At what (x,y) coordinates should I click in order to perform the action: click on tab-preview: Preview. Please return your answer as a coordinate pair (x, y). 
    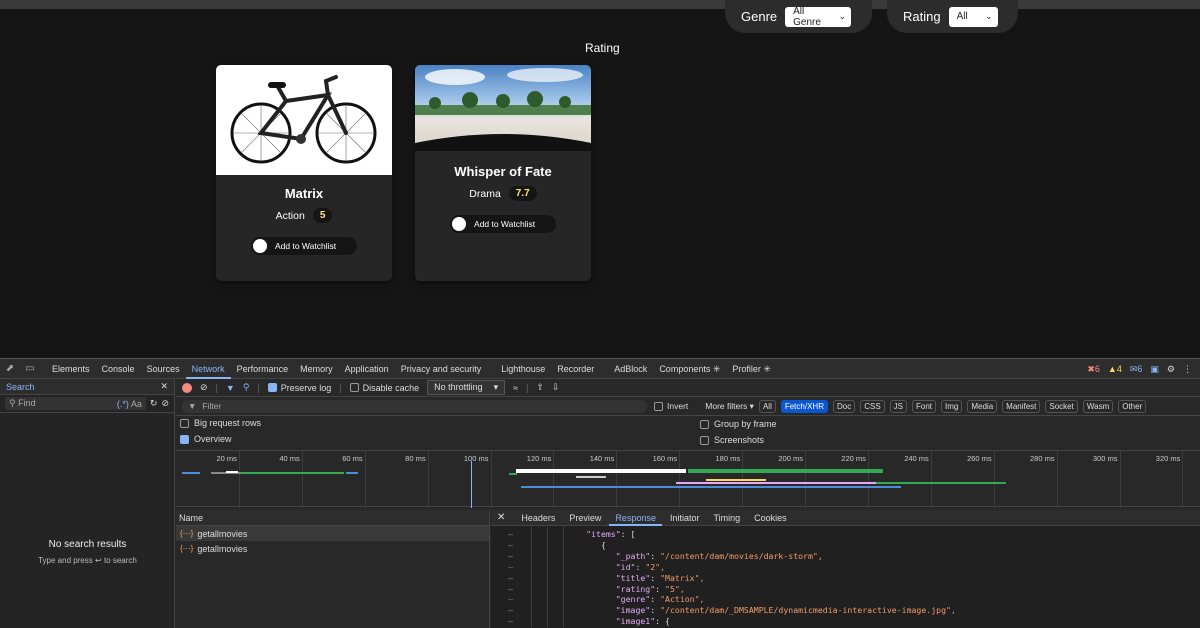
    Looking at the image, I should click on (585, 518).